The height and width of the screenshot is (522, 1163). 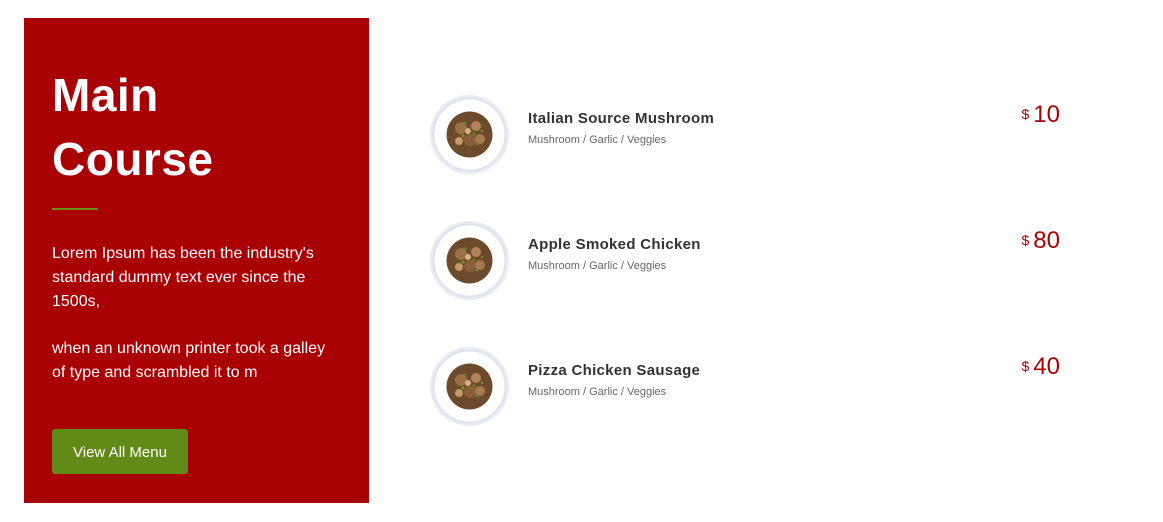 I want to click on view-all-menu-button: View All Menu, so click(x=120, y=451).